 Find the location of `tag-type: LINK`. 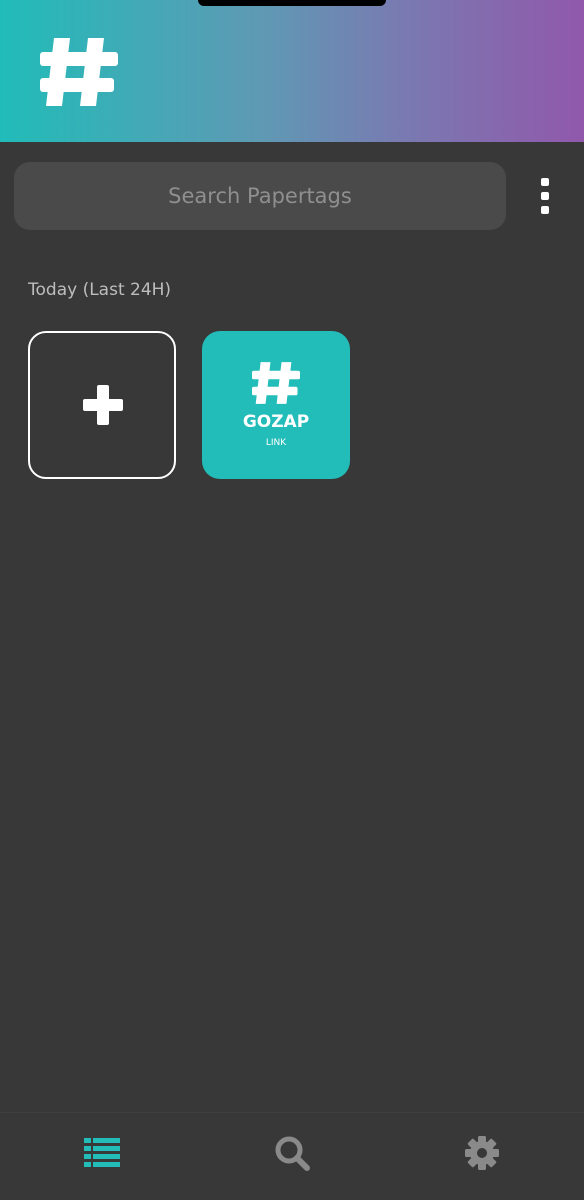

tag-type: LINK is located at coordinates (276, 443).